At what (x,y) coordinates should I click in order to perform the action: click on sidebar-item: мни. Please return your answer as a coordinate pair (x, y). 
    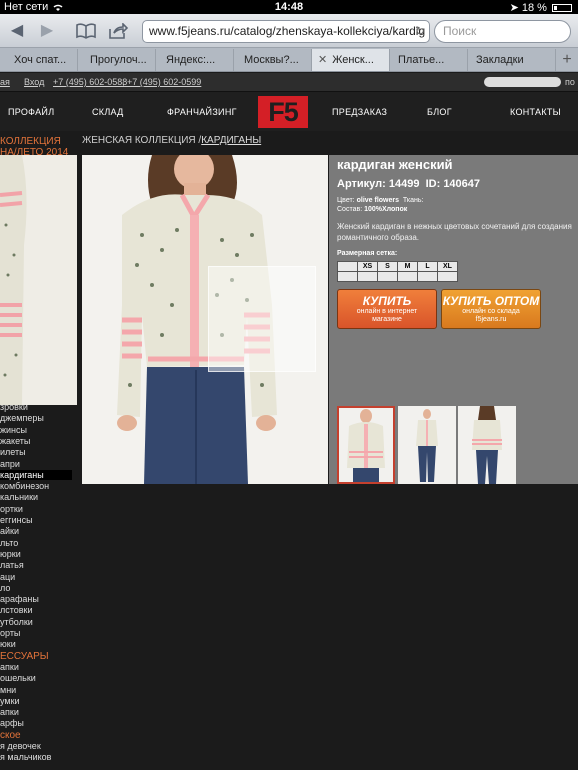
    Looking at the image, I should click on (8, 690).